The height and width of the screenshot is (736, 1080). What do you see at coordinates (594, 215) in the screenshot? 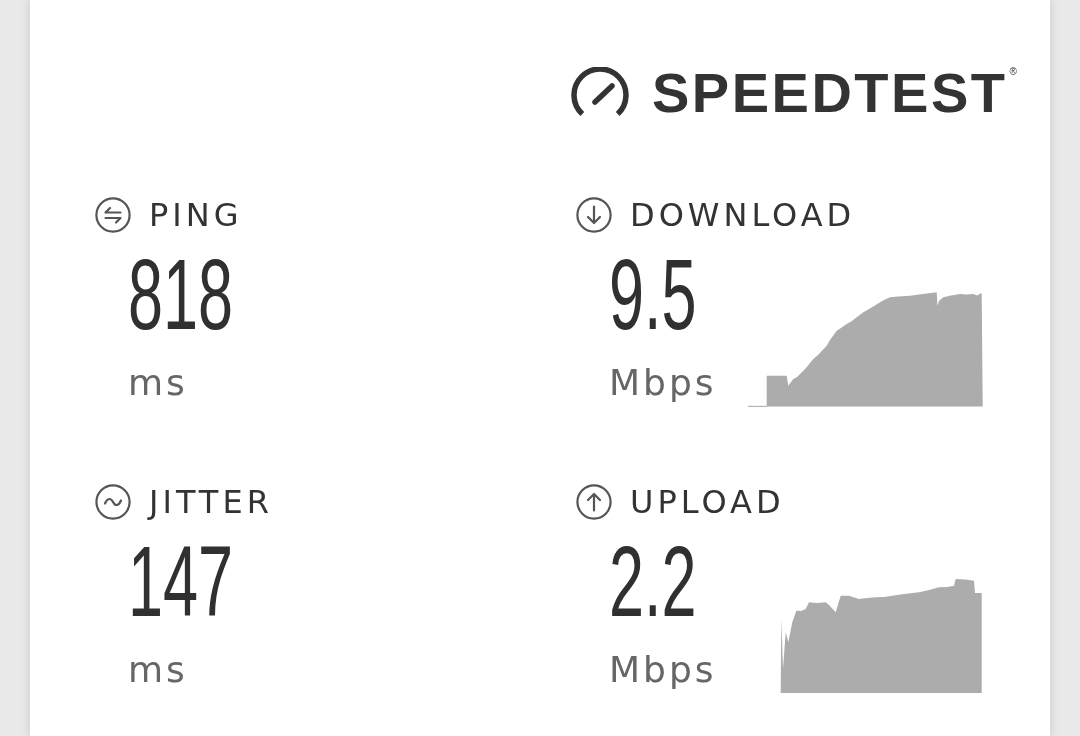
I see `download-icon` at bounding box center [594, 215].